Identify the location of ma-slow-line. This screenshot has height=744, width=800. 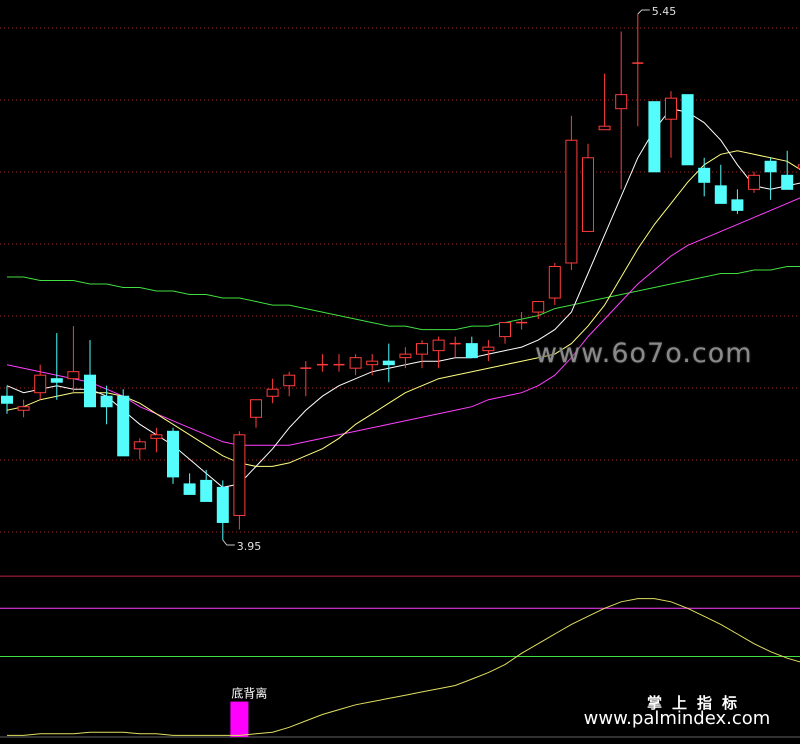
(403, 298).